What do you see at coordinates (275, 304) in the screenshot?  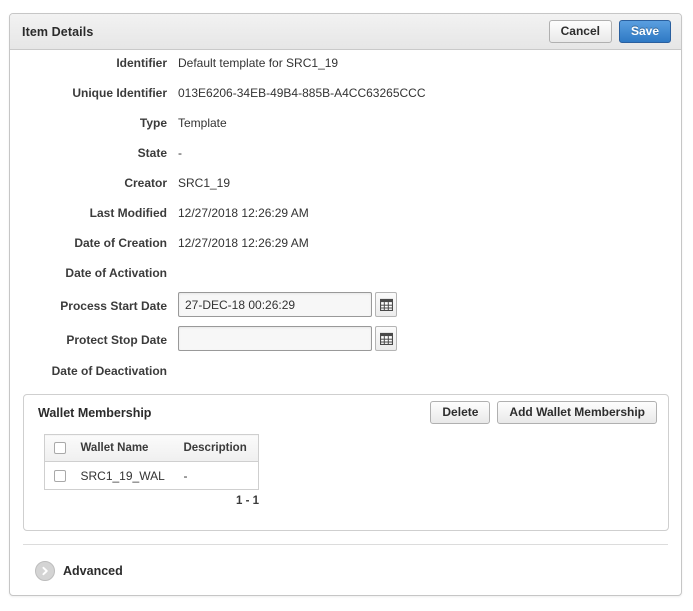 I see `process-start-date-input` at bounding box center [275, 304].